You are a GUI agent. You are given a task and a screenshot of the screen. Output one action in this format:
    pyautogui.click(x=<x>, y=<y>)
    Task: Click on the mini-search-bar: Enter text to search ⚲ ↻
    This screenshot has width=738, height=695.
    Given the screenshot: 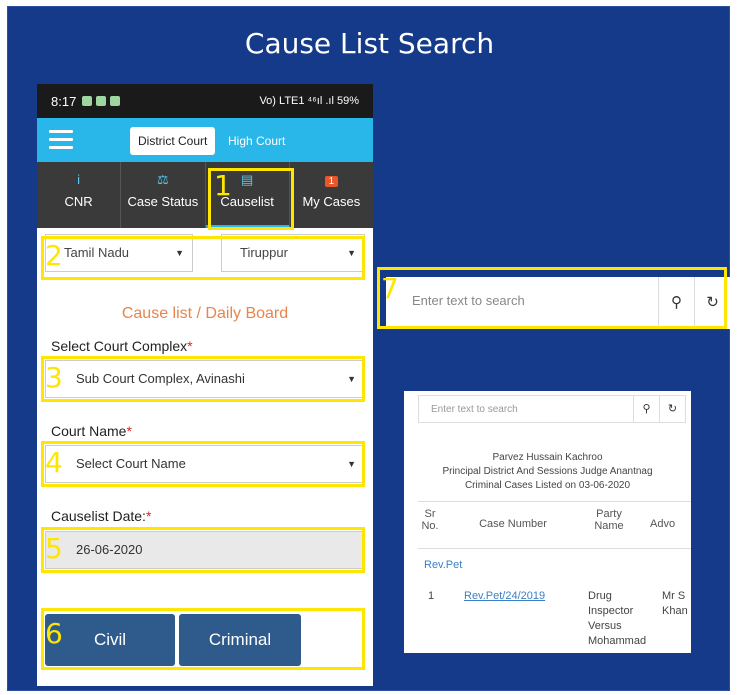 What is the action you would take?
    pyautogui.click(x=552, y=409)
    